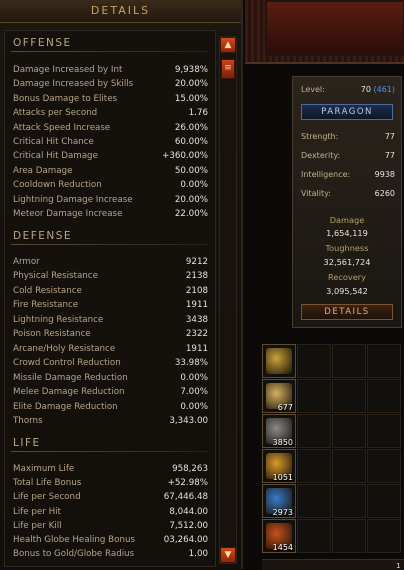 This screenshot has width=404, height=570. Describe the element at coordinates (110, 171) in the screenshot. I see `stat-row: Area Damage 50.00%` at that location.